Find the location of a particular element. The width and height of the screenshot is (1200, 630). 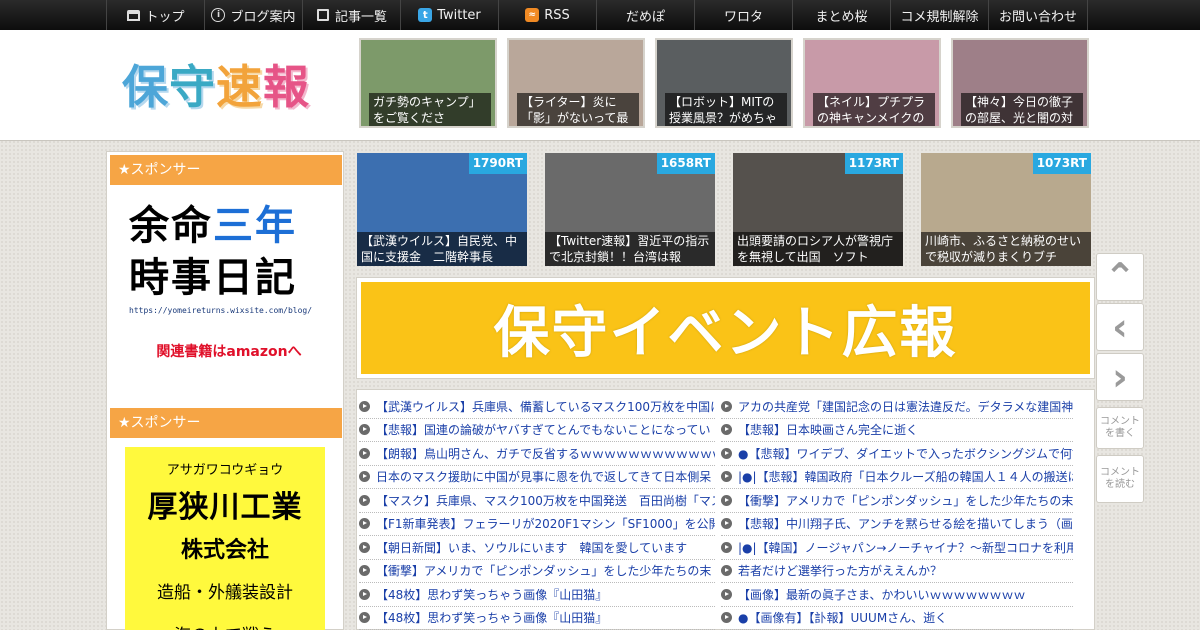

write-comment-button: コメントを書く is located at coordinates (1120, 428).